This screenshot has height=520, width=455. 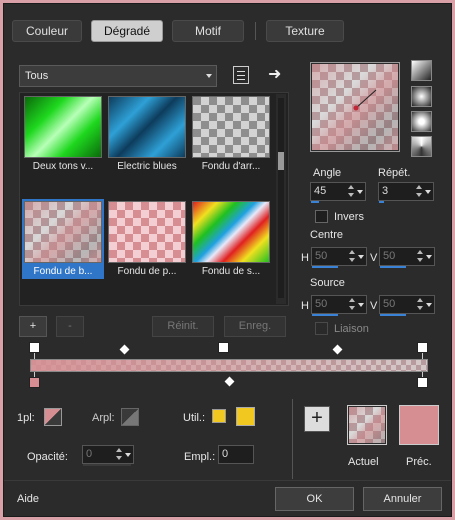 What do you see at coordinates (147, 134) in the screenshot?
I see `gradient-thumb: Electric blues` at bounding box center [147, 134].